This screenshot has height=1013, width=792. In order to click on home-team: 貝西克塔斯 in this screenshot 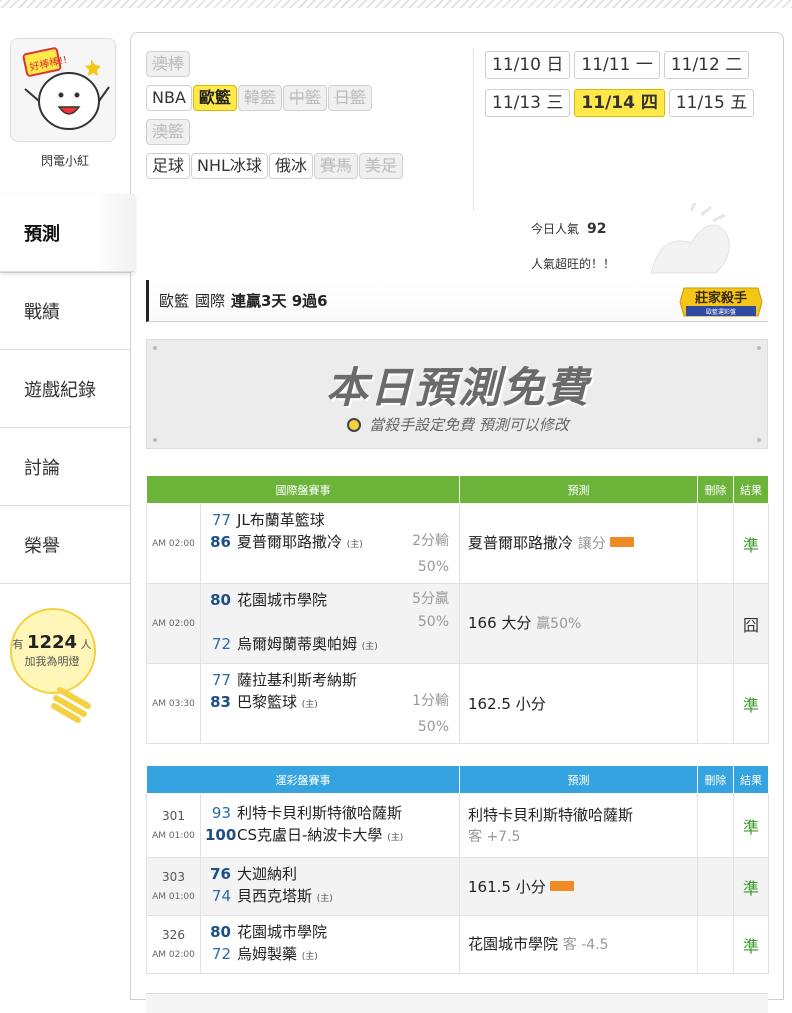, I will do `click(275, 896)`.